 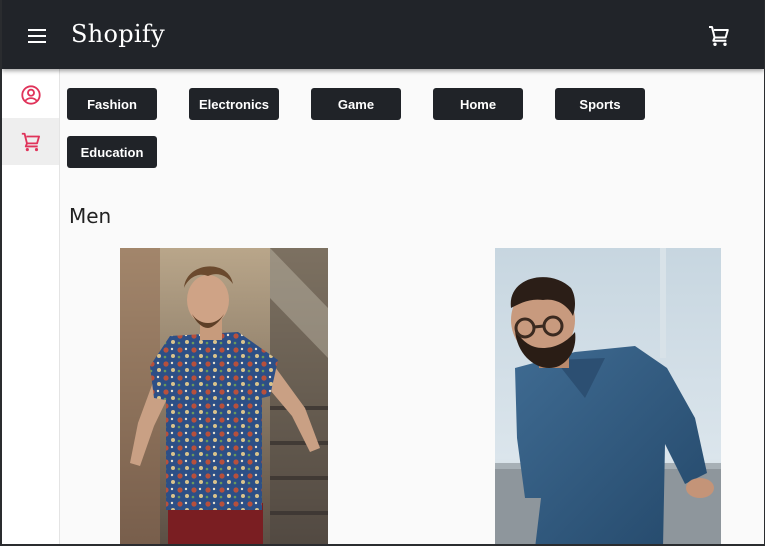 What do you see at coordinates (118, 34) in the screenshot?
I see `app-title: Shopify` at bounding box center [118, 34].